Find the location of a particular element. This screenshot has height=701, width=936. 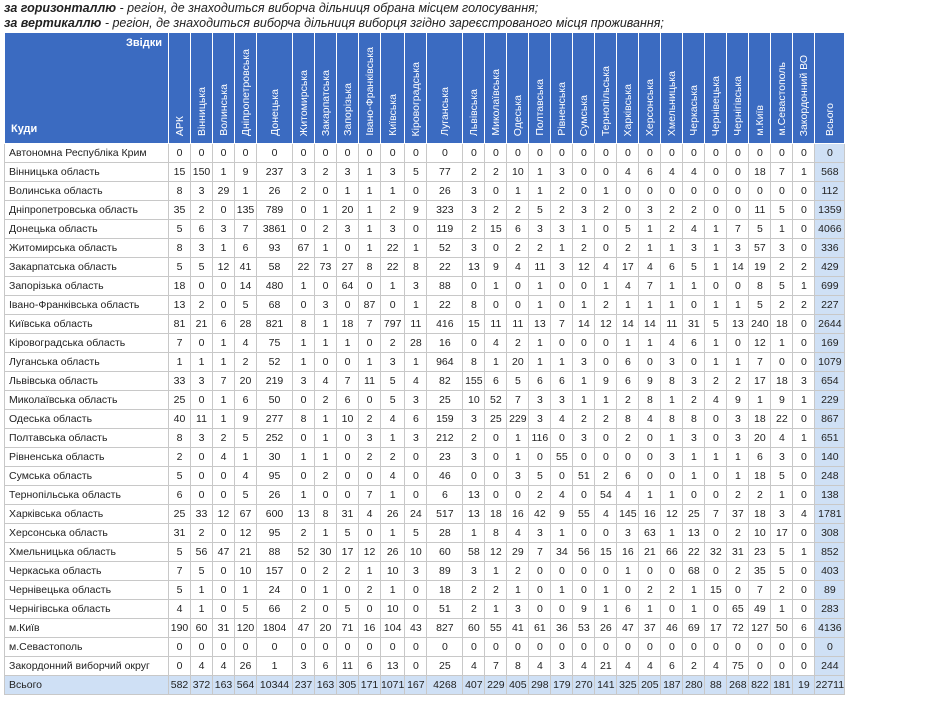

table-cell: 63 is located at coordinates (650, 533).